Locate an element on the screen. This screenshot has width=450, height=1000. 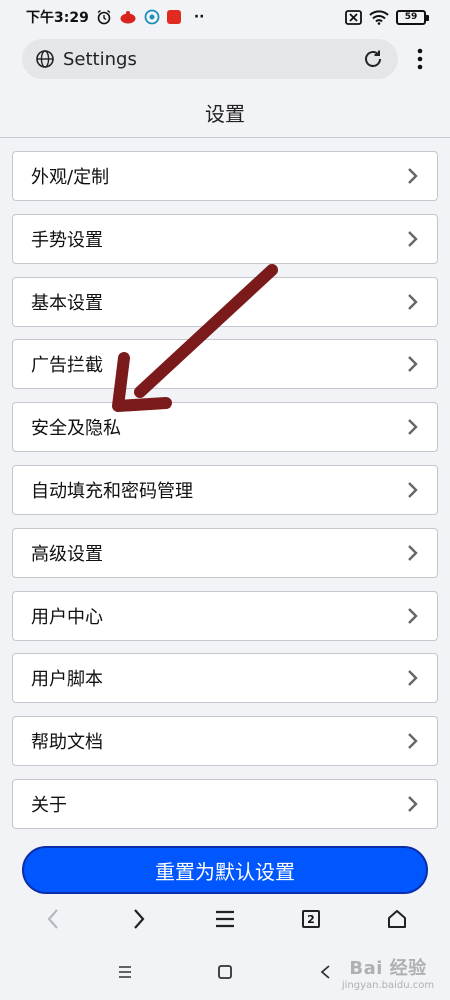
browser-toolbar: 2 is located at coordinates (225, 919).